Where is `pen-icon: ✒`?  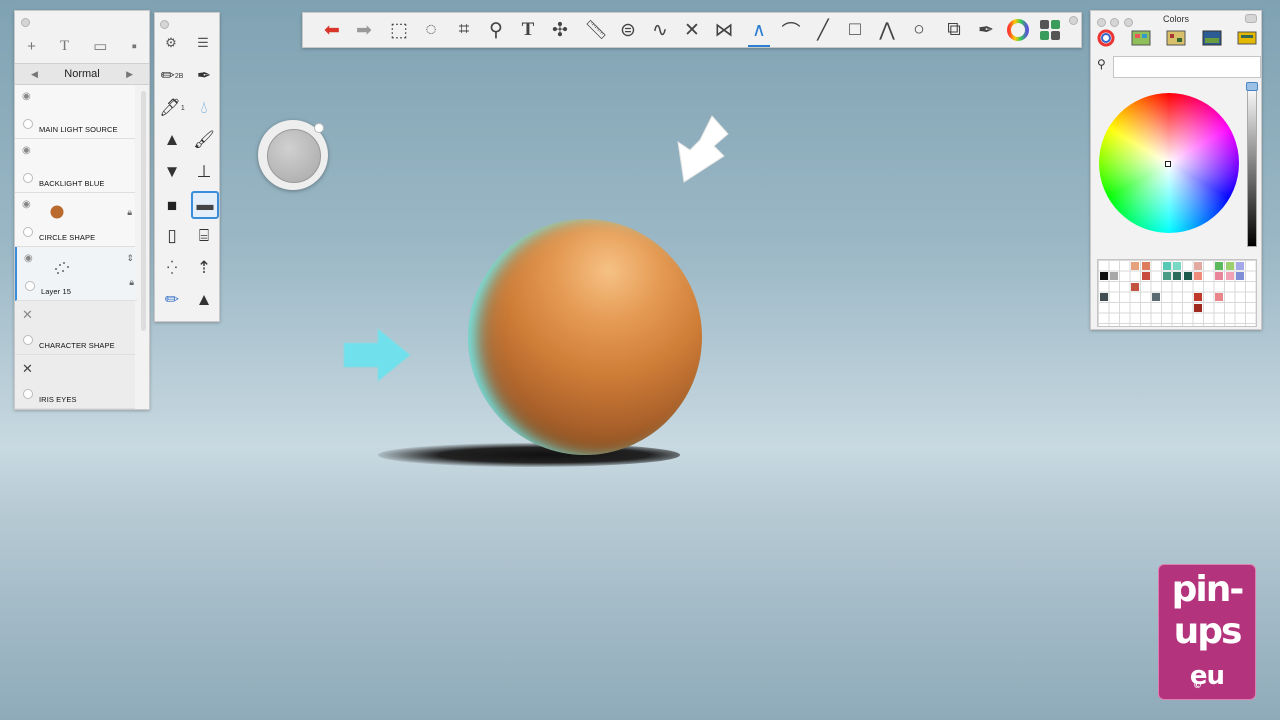 pen-icon: ✒ is located at coordinates (204, 76).